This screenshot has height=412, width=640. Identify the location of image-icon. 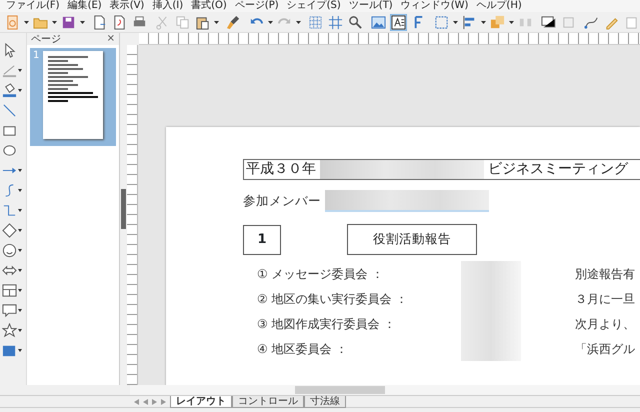
(378, 22).